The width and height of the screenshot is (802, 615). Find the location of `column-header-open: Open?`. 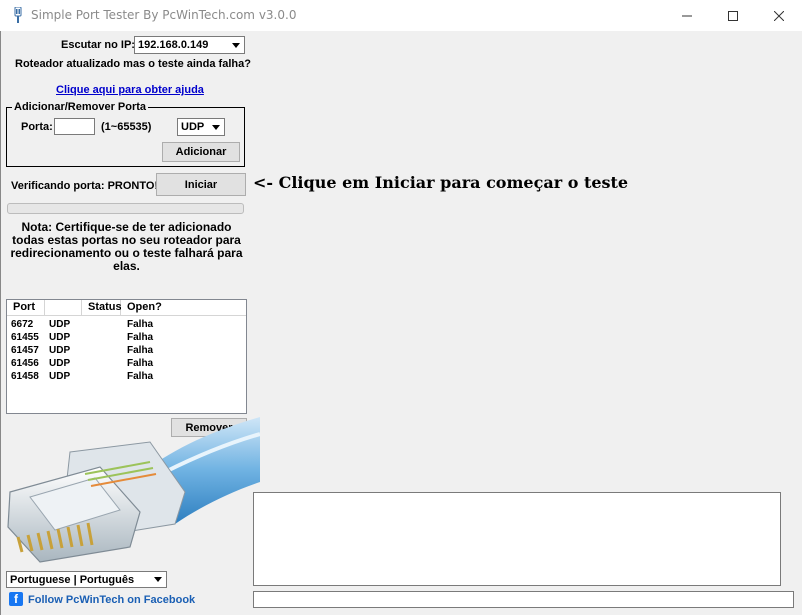

column-header-open: Open? is located at coordinates (183, 308).